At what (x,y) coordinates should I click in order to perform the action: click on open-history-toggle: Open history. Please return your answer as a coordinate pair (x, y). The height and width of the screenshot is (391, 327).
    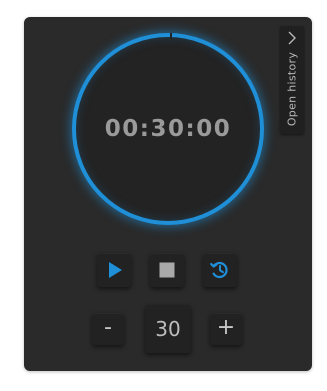
    Looking at the image, I should click on (292, 80).